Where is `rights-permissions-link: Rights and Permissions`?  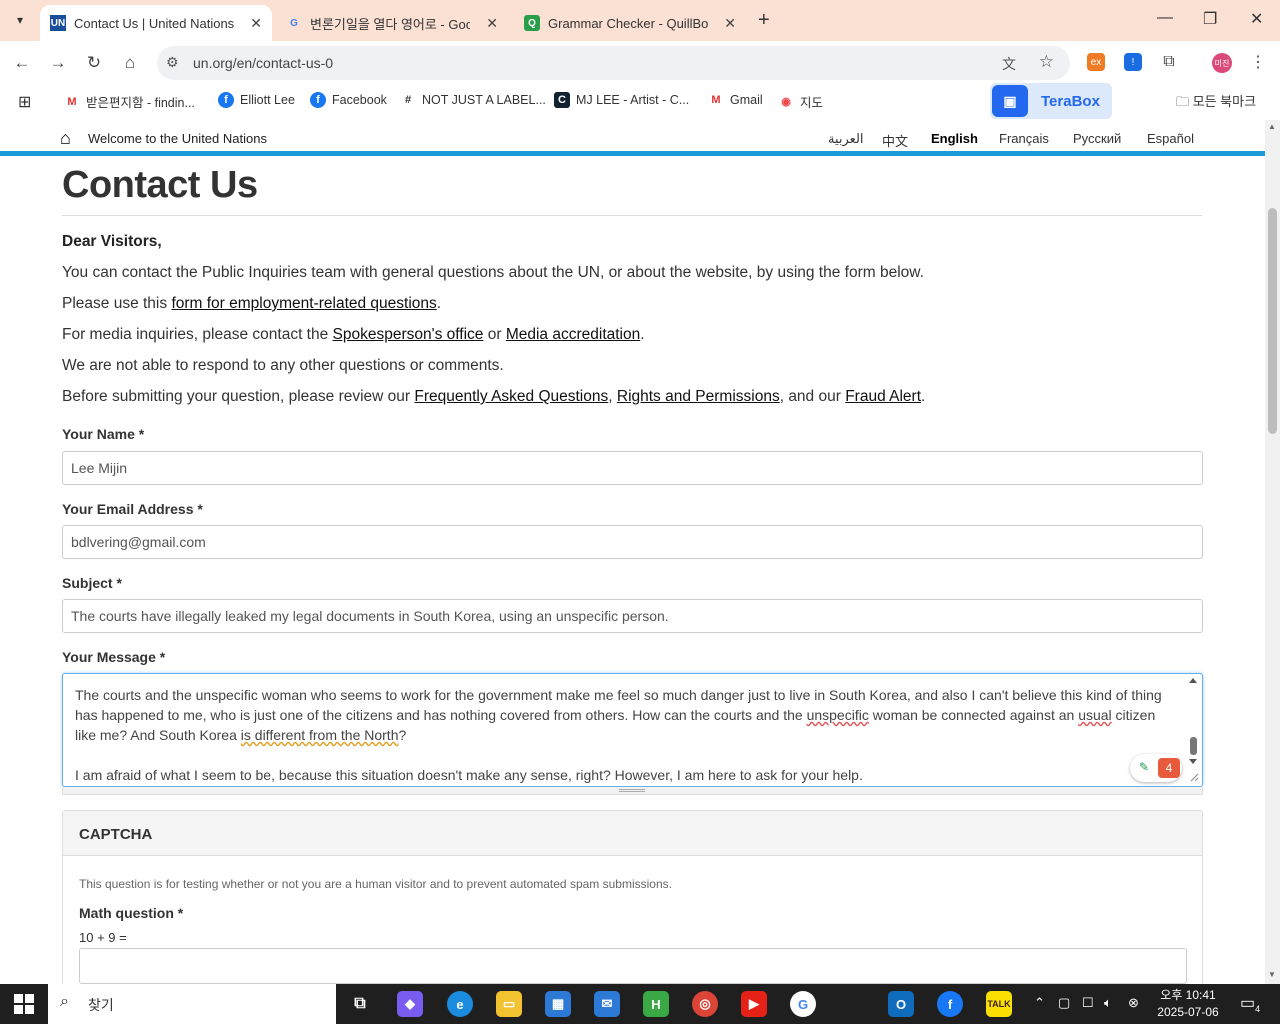 rights-permissions-link: Rights and Permissions is located at coordinates (698, 396).